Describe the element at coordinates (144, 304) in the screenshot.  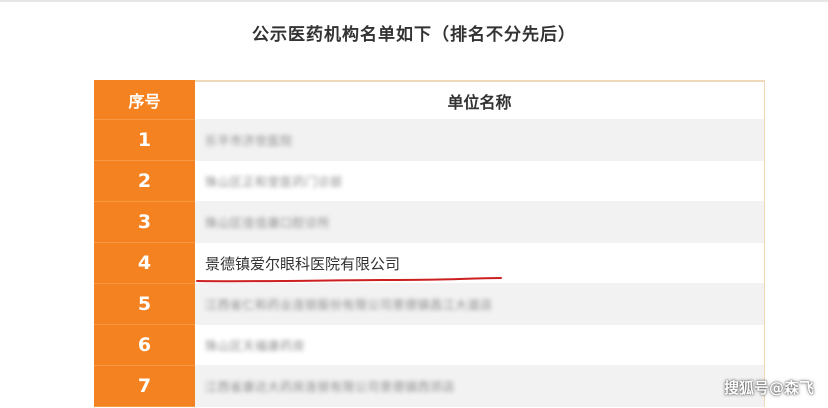
I see `row-index: 5` at that location.